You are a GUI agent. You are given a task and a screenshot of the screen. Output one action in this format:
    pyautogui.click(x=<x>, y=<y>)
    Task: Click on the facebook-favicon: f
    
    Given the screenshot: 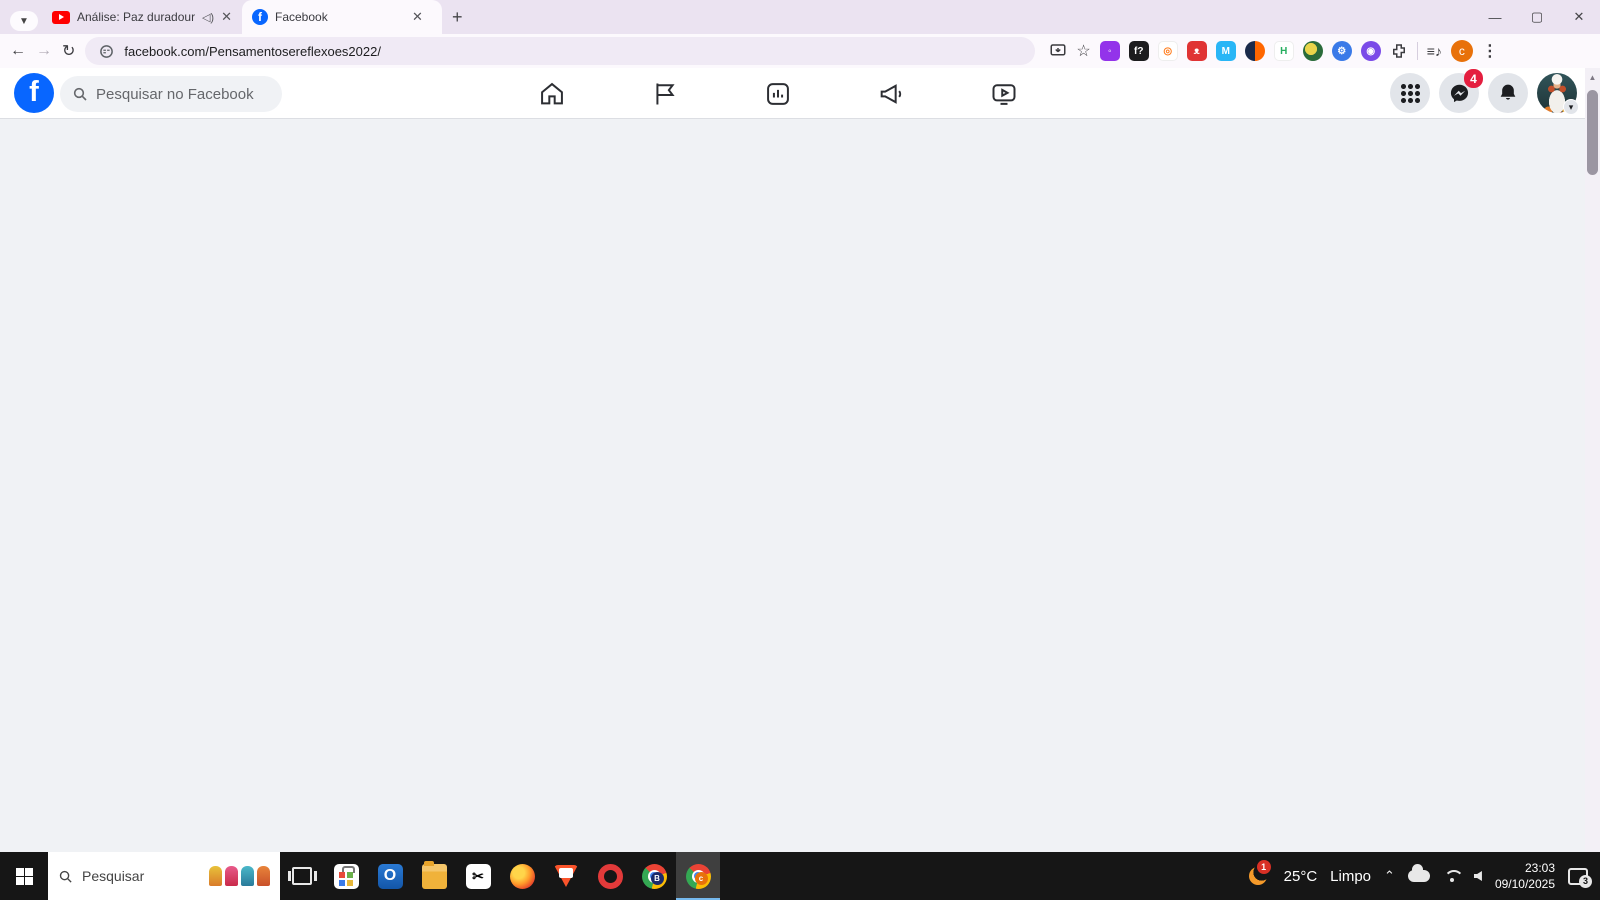 What is the action you would take?
    pyautogui.click(x=260, y=17)
    